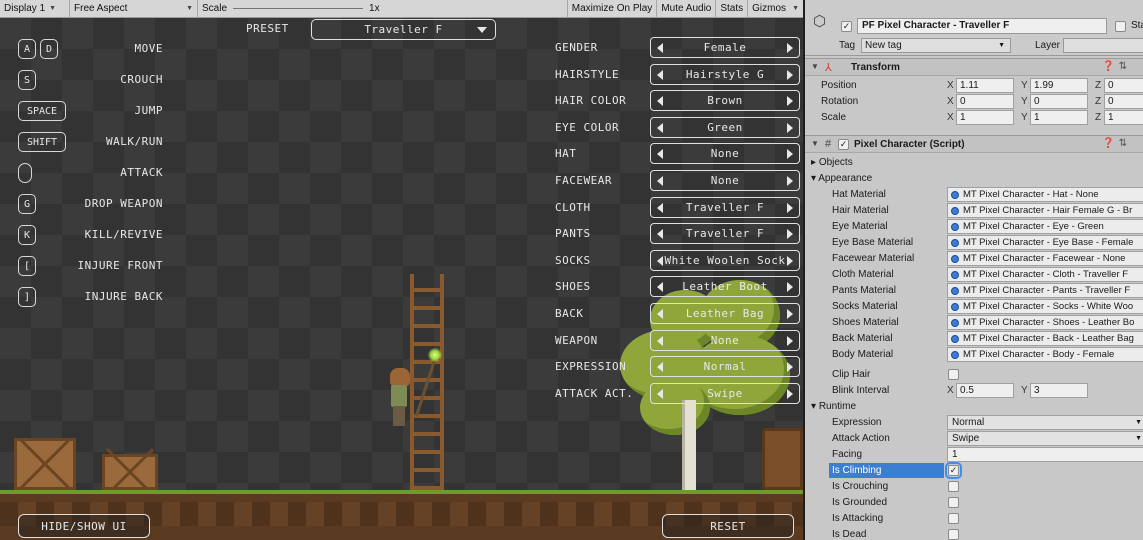  Describe the element at coordinates (1045, 290) in the screenshot. I see `material-field: MT Pixel Character - Pants - Traveller F` at that location.